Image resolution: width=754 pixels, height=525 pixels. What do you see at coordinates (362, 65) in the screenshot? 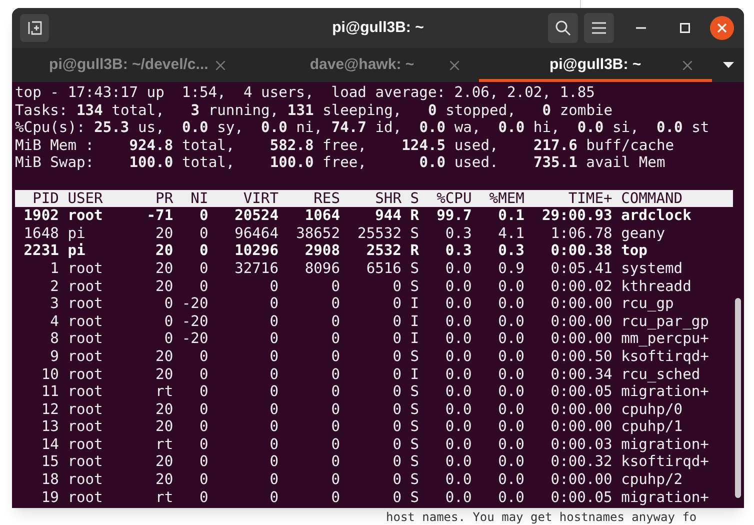
I see `tab: dave@hawk: ~` at bounding box center [362, 65].